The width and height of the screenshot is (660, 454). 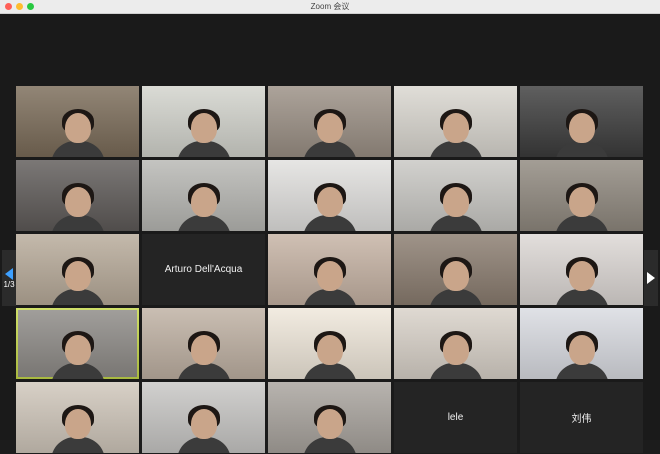 I want to click on chevron-left-icon, so click(x=9, y=273).